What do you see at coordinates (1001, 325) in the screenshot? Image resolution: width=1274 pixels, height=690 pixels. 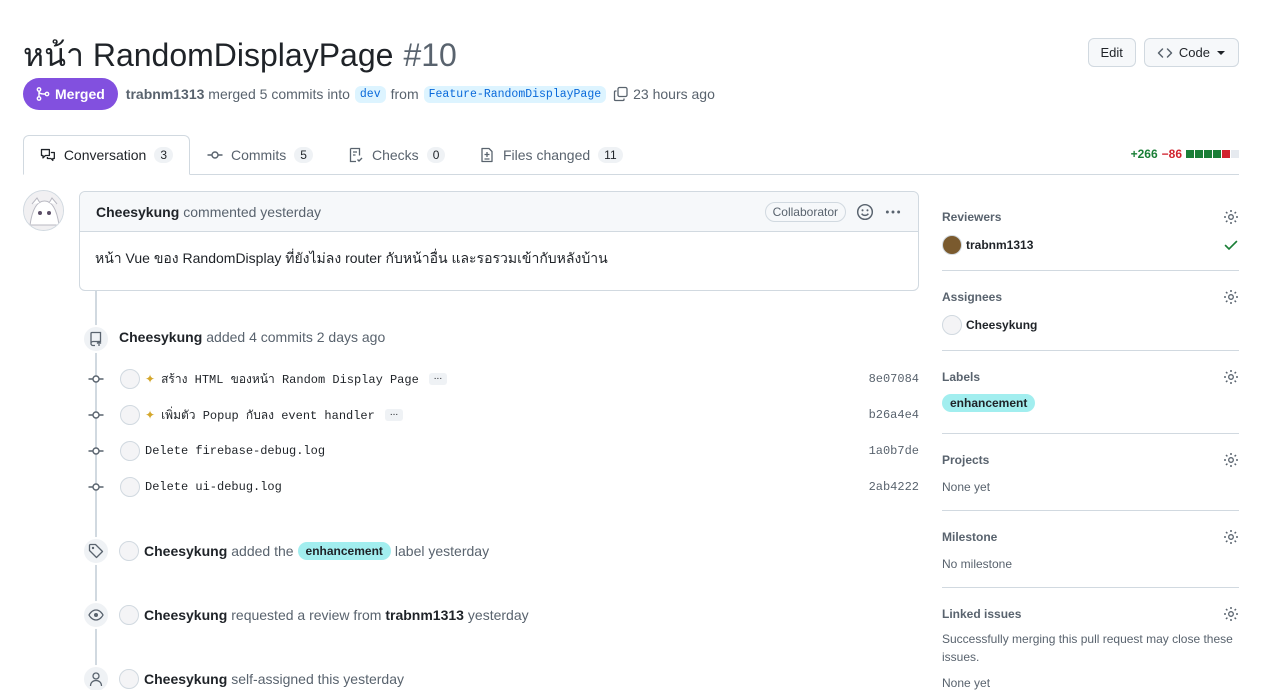 I see `assignee-name: Cheesykung` at bounding box center [1001, 325].